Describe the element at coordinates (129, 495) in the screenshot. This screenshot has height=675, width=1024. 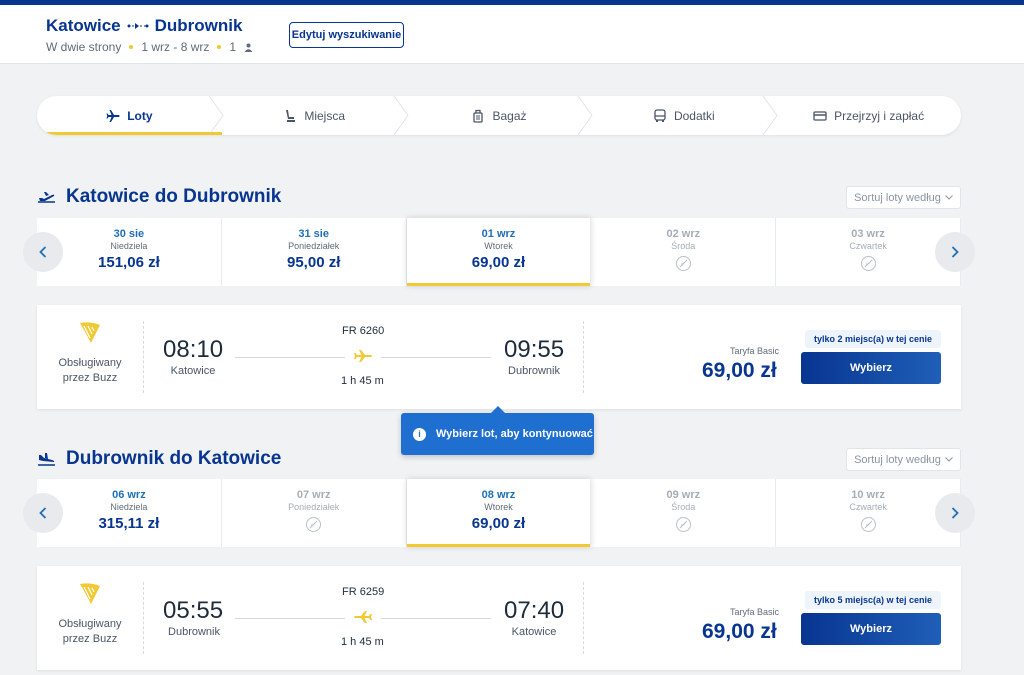
I see `date-label: 06 wrz` at that location.